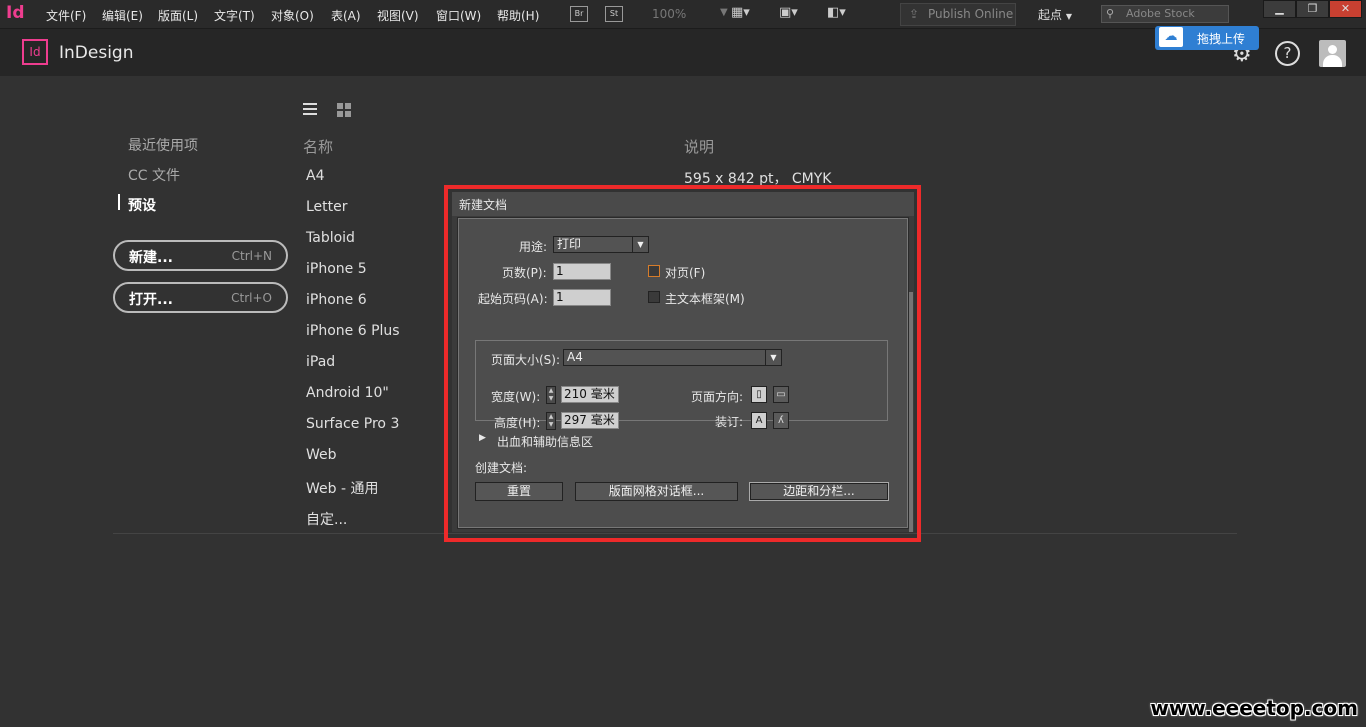  What do you see at coordinates (524, 273) in the screenshot?
I see `pages-label: 页数(P):` at bounding box center [524, 273].